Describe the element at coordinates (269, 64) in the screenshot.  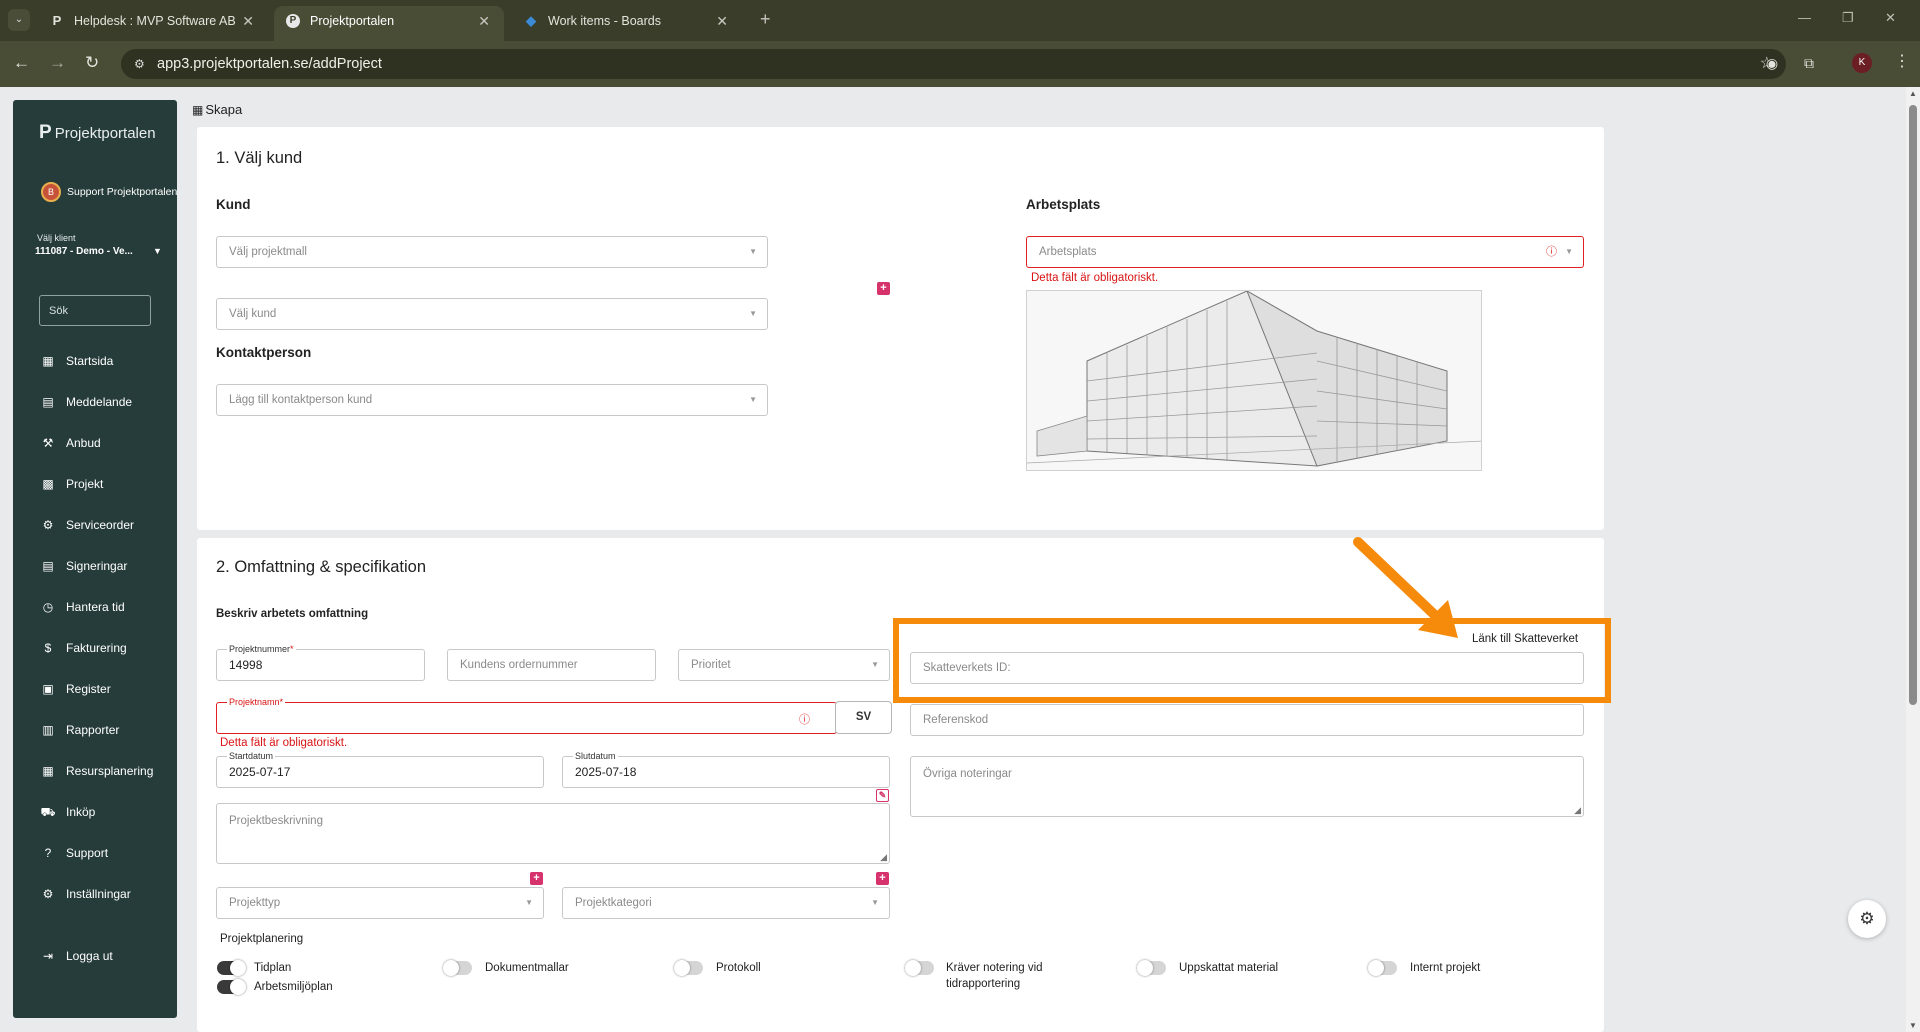
I see `url-text: app3.projektportalen.se/addProject` at that location.